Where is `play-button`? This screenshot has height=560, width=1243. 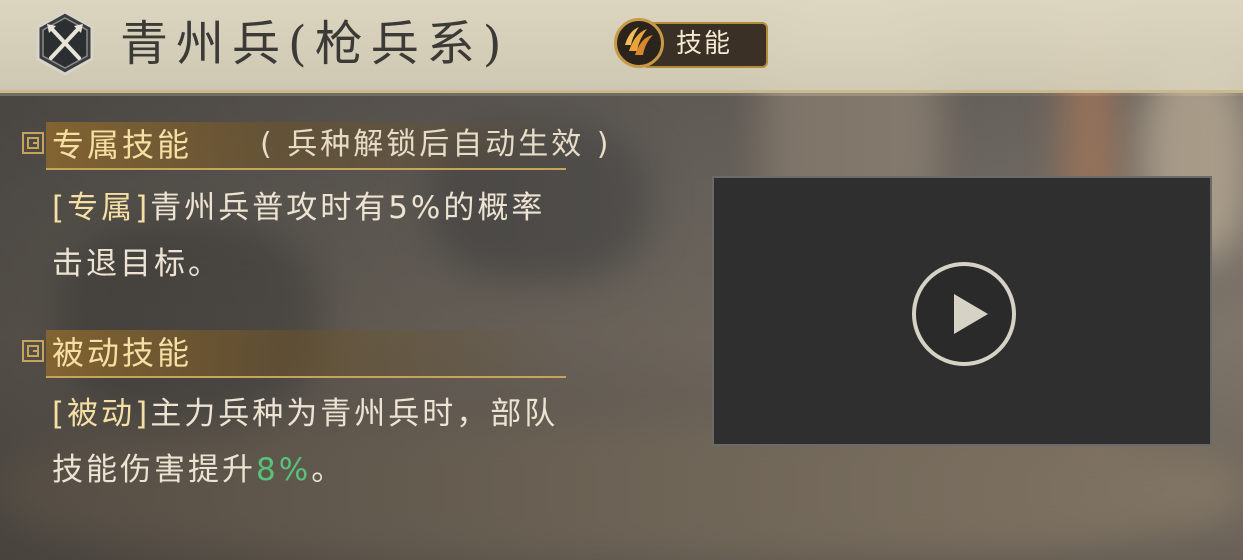
play-button is located at coordinates (964, 314).